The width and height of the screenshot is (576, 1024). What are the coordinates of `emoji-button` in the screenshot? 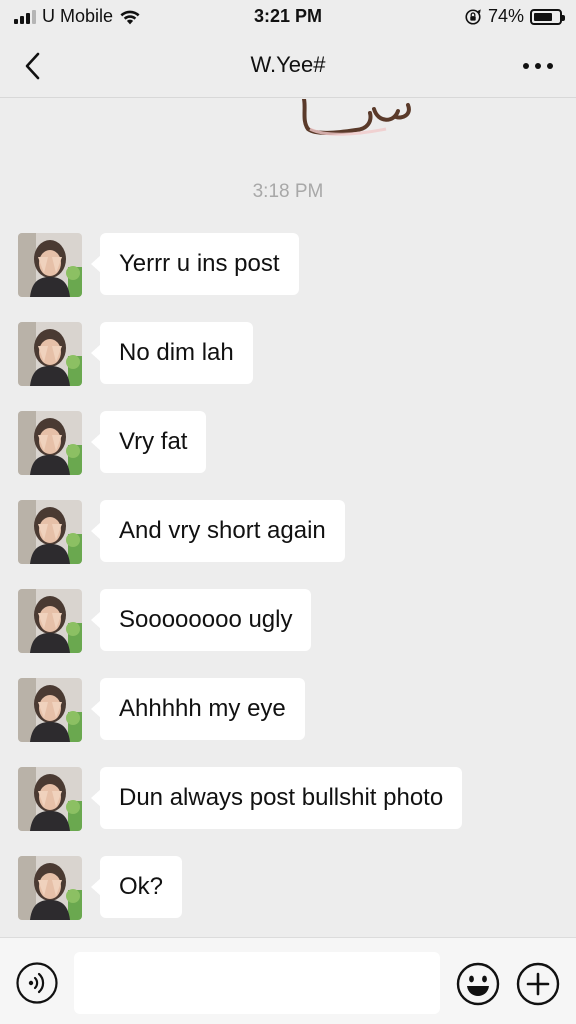 It's located at (478, 984).